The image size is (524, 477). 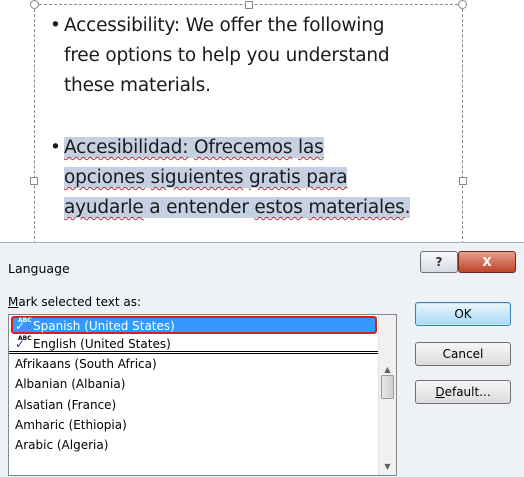 I want to click on text-line-selected: opciones siguientes gratis para, so click(x=230, y=178).